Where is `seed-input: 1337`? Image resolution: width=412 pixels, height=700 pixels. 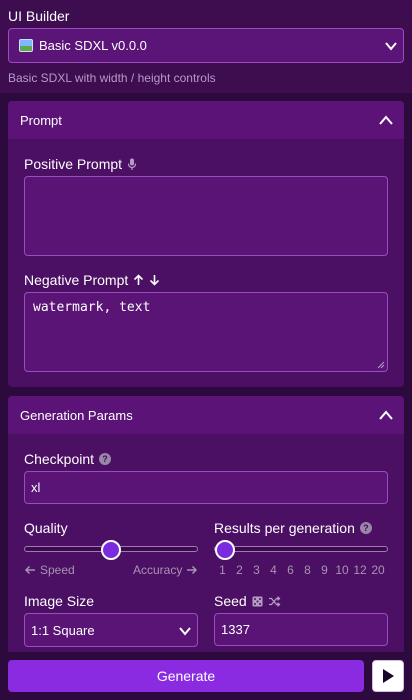
seed-input: 1337 is located at coordinates (301, 629).